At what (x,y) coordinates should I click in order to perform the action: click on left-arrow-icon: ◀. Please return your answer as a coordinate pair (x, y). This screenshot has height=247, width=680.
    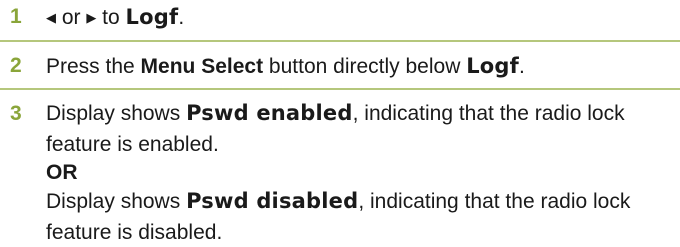
    Looking at the image, I should click on (51, 18).